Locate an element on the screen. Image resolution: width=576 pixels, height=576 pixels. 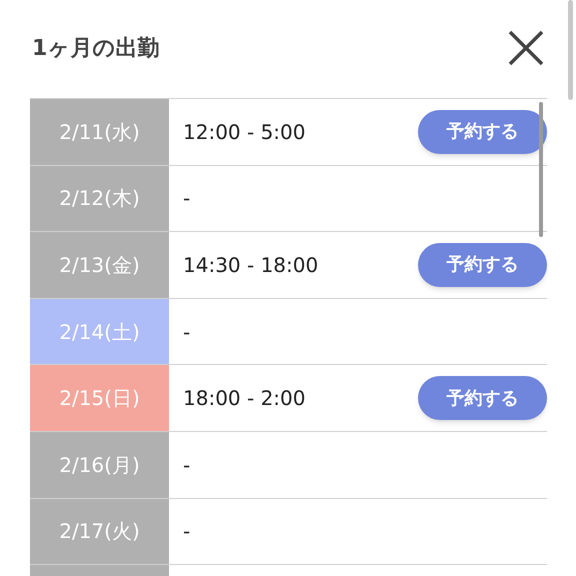
shift-hours: 18:00 - 2:00 is located at coordinates (244, 398).